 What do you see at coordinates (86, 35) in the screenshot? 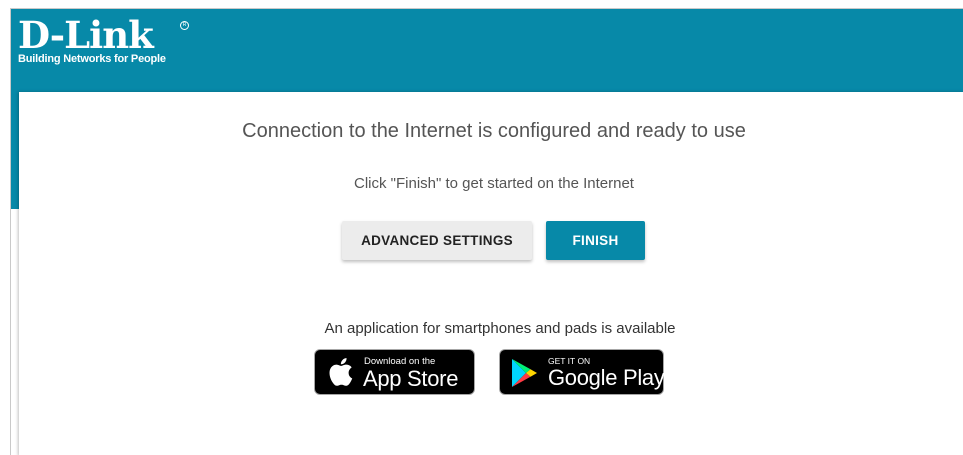
I see `logo-wordmark: D-Link` at bounding box center [86, 35].